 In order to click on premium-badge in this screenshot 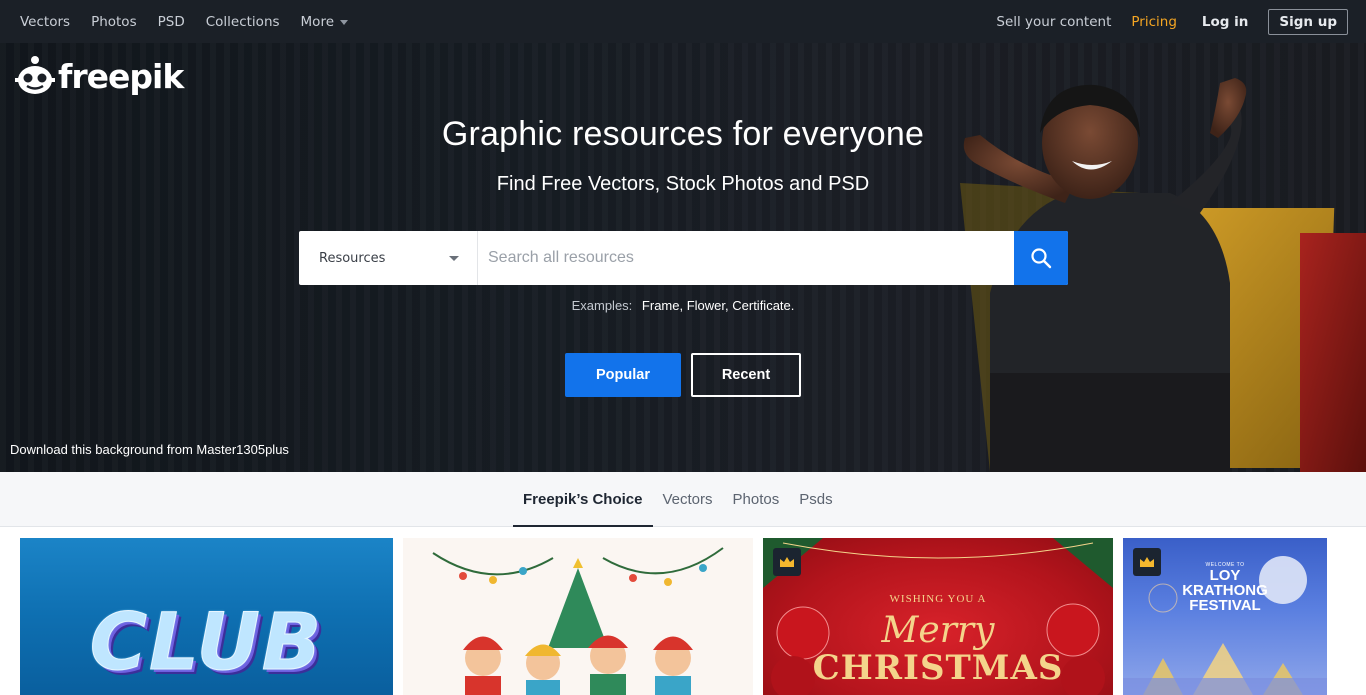, I will do `click(787, 562)`.